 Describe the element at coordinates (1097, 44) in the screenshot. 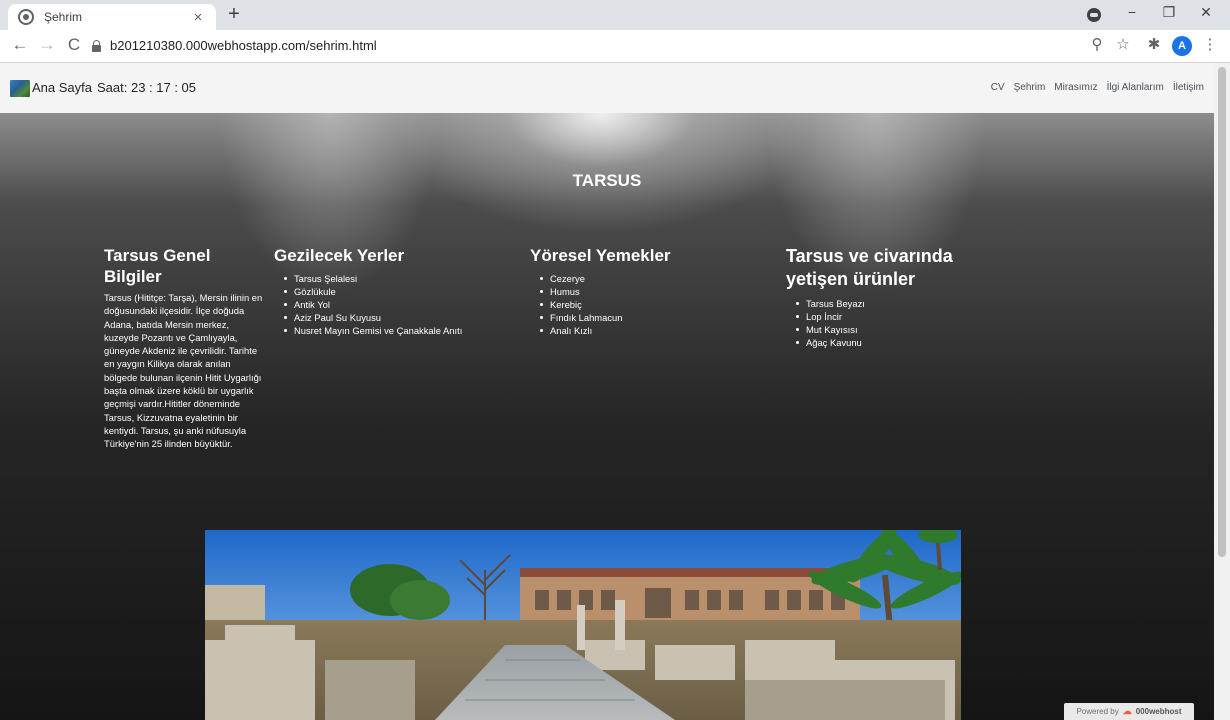

I see `zoom-icon: ⚲` at that location.